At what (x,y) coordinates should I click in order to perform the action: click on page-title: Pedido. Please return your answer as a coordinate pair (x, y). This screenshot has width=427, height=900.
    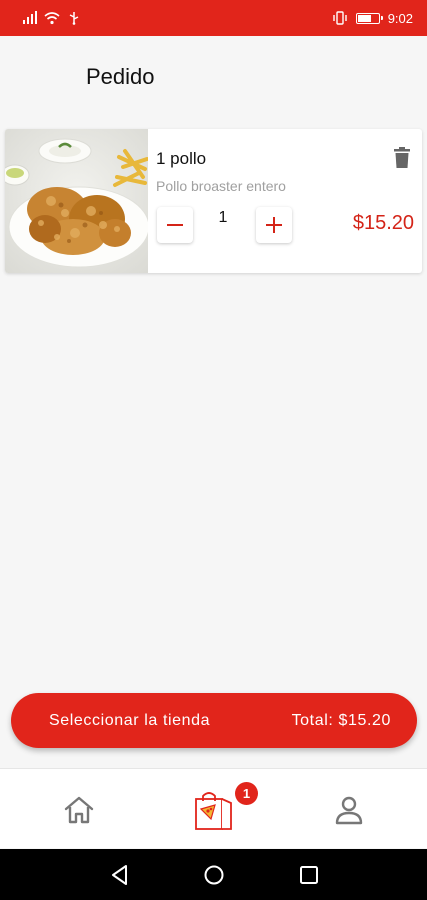
    Looking at the image, I should click on (120, 76).